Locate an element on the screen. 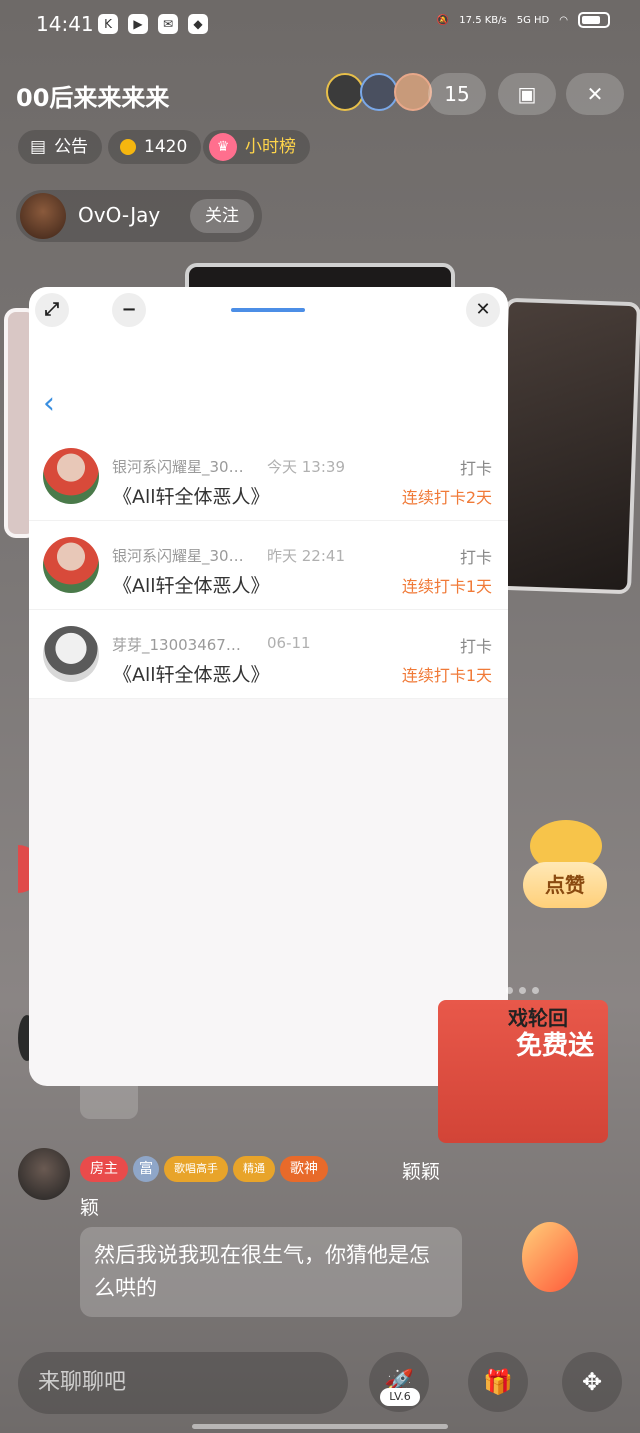 This screenshot has height=1433, width=640. proficient-badge: 精通 is located at coordinates (254, 1169).